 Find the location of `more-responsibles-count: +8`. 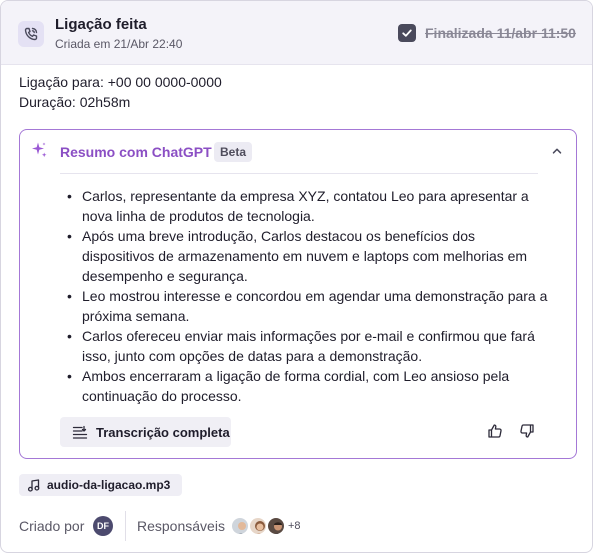

more-responsibles-count: +8 is located at coordinates (294, 526).